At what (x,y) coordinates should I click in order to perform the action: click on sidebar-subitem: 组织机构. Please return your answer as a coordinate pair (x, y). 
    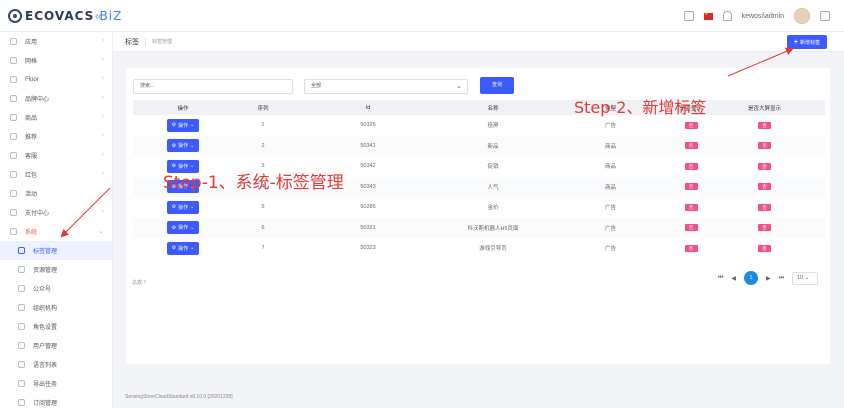
    Looking at the image, I should click on (56, 307).